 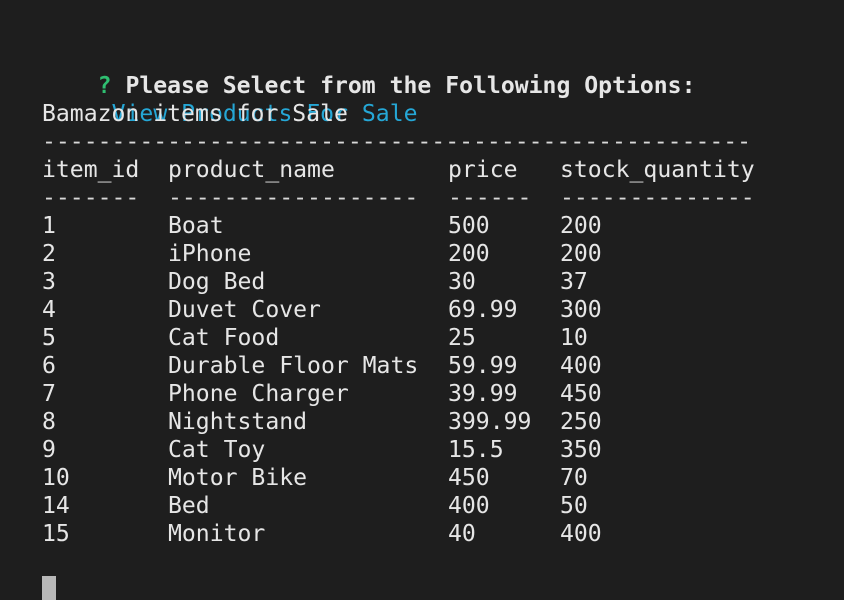 What do you see at coordinates (462, 282) in the screenshot?
I see `cell-price: 30` at bounding box center [462, 282].